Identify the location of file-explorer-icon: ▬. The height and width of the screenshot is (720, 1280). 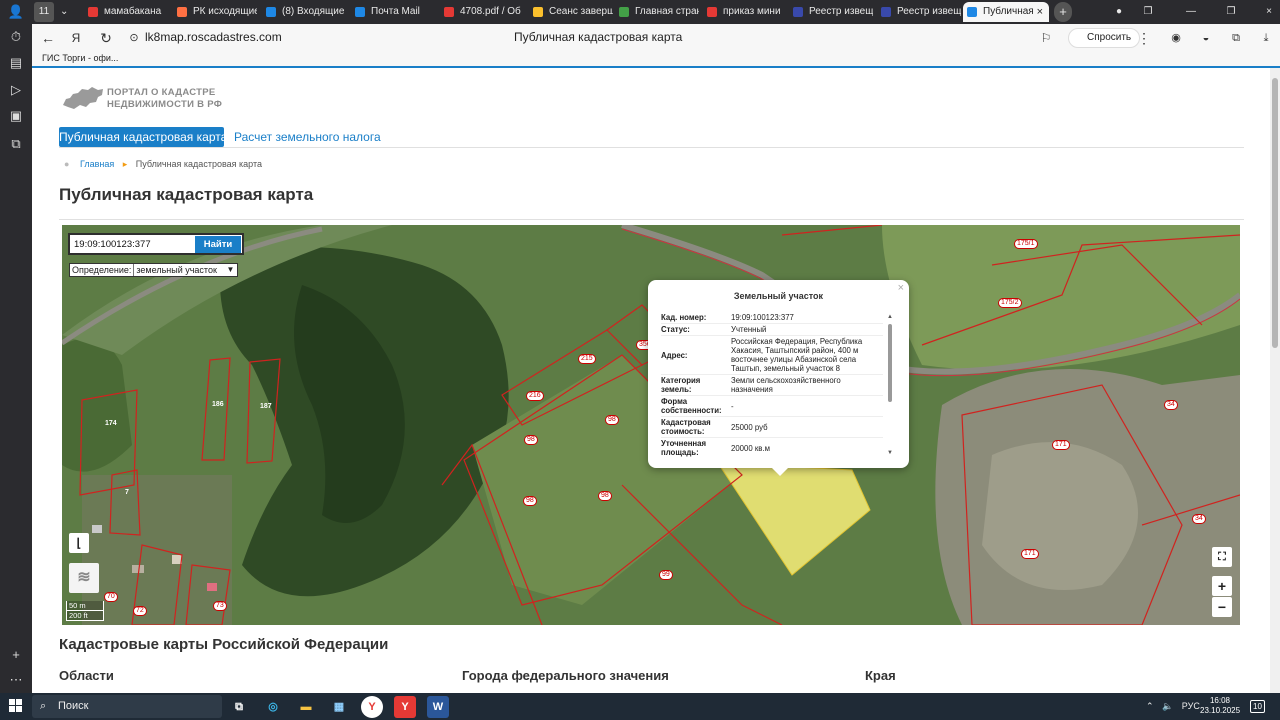
(306, 707).